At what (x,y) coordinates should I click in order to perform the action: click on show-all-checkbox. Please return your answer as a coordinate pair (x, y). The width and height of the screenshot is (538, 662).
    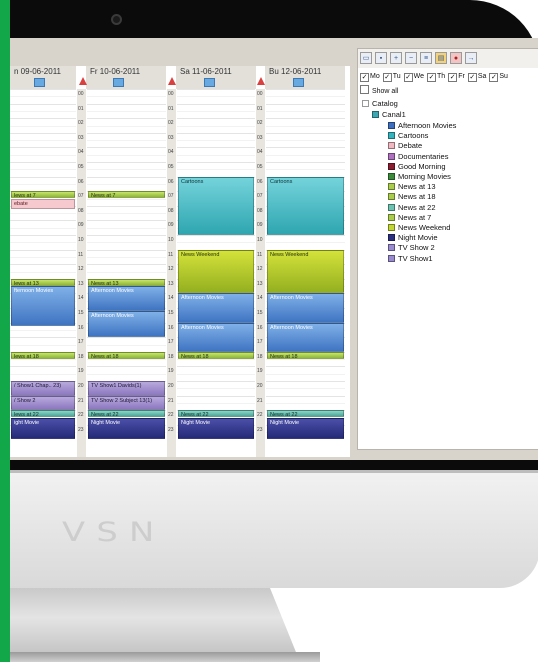
    Looking at the image, I should click on (364, 89).